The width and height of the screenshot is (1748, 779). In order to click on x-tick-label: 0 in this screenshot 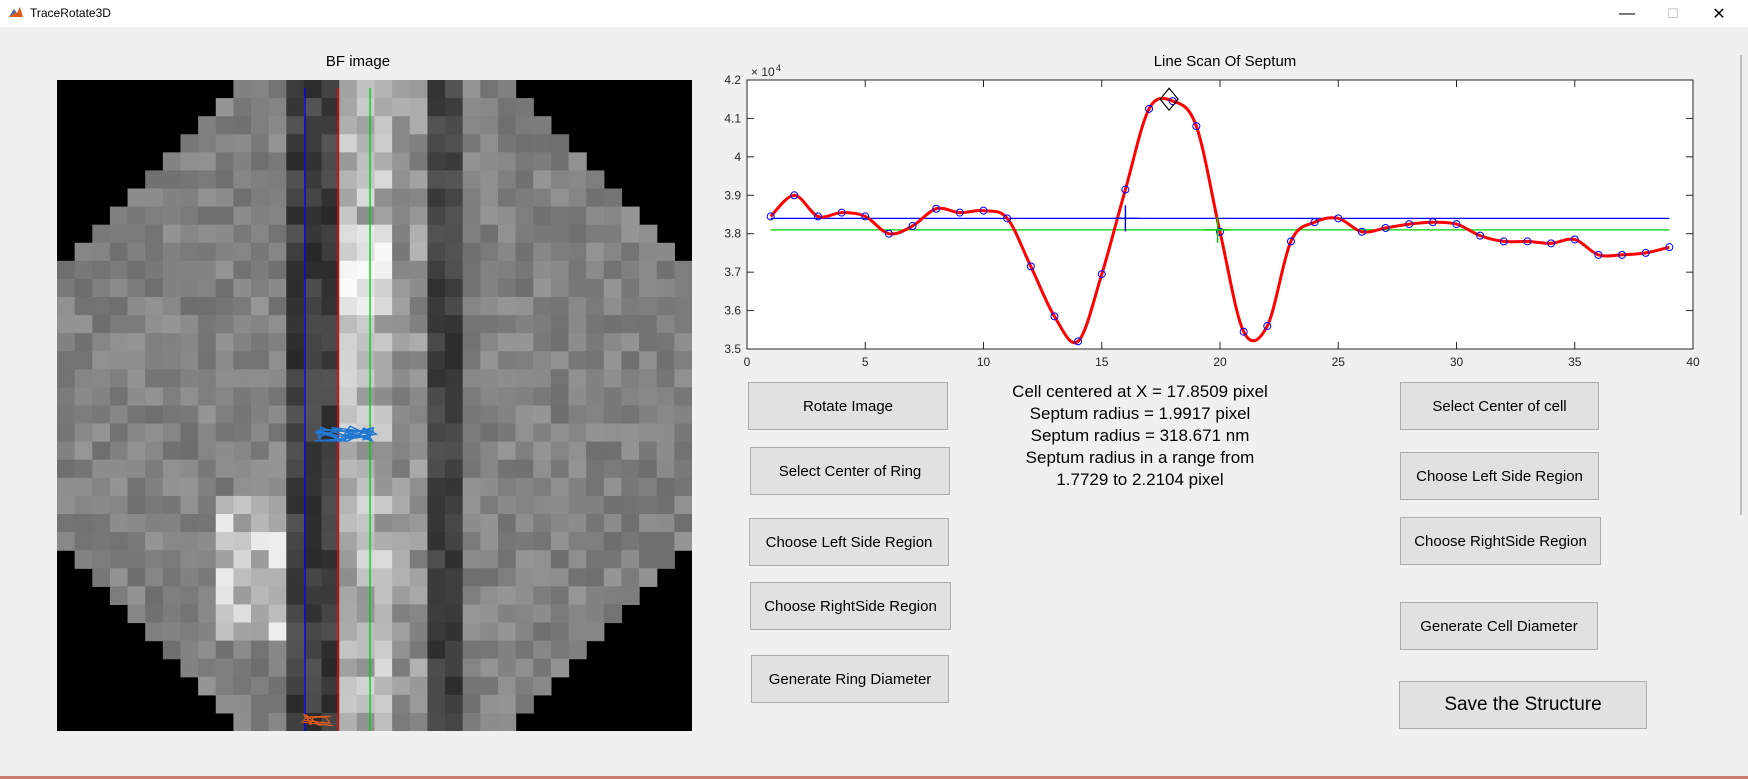, I will do `click(747, 362)`.